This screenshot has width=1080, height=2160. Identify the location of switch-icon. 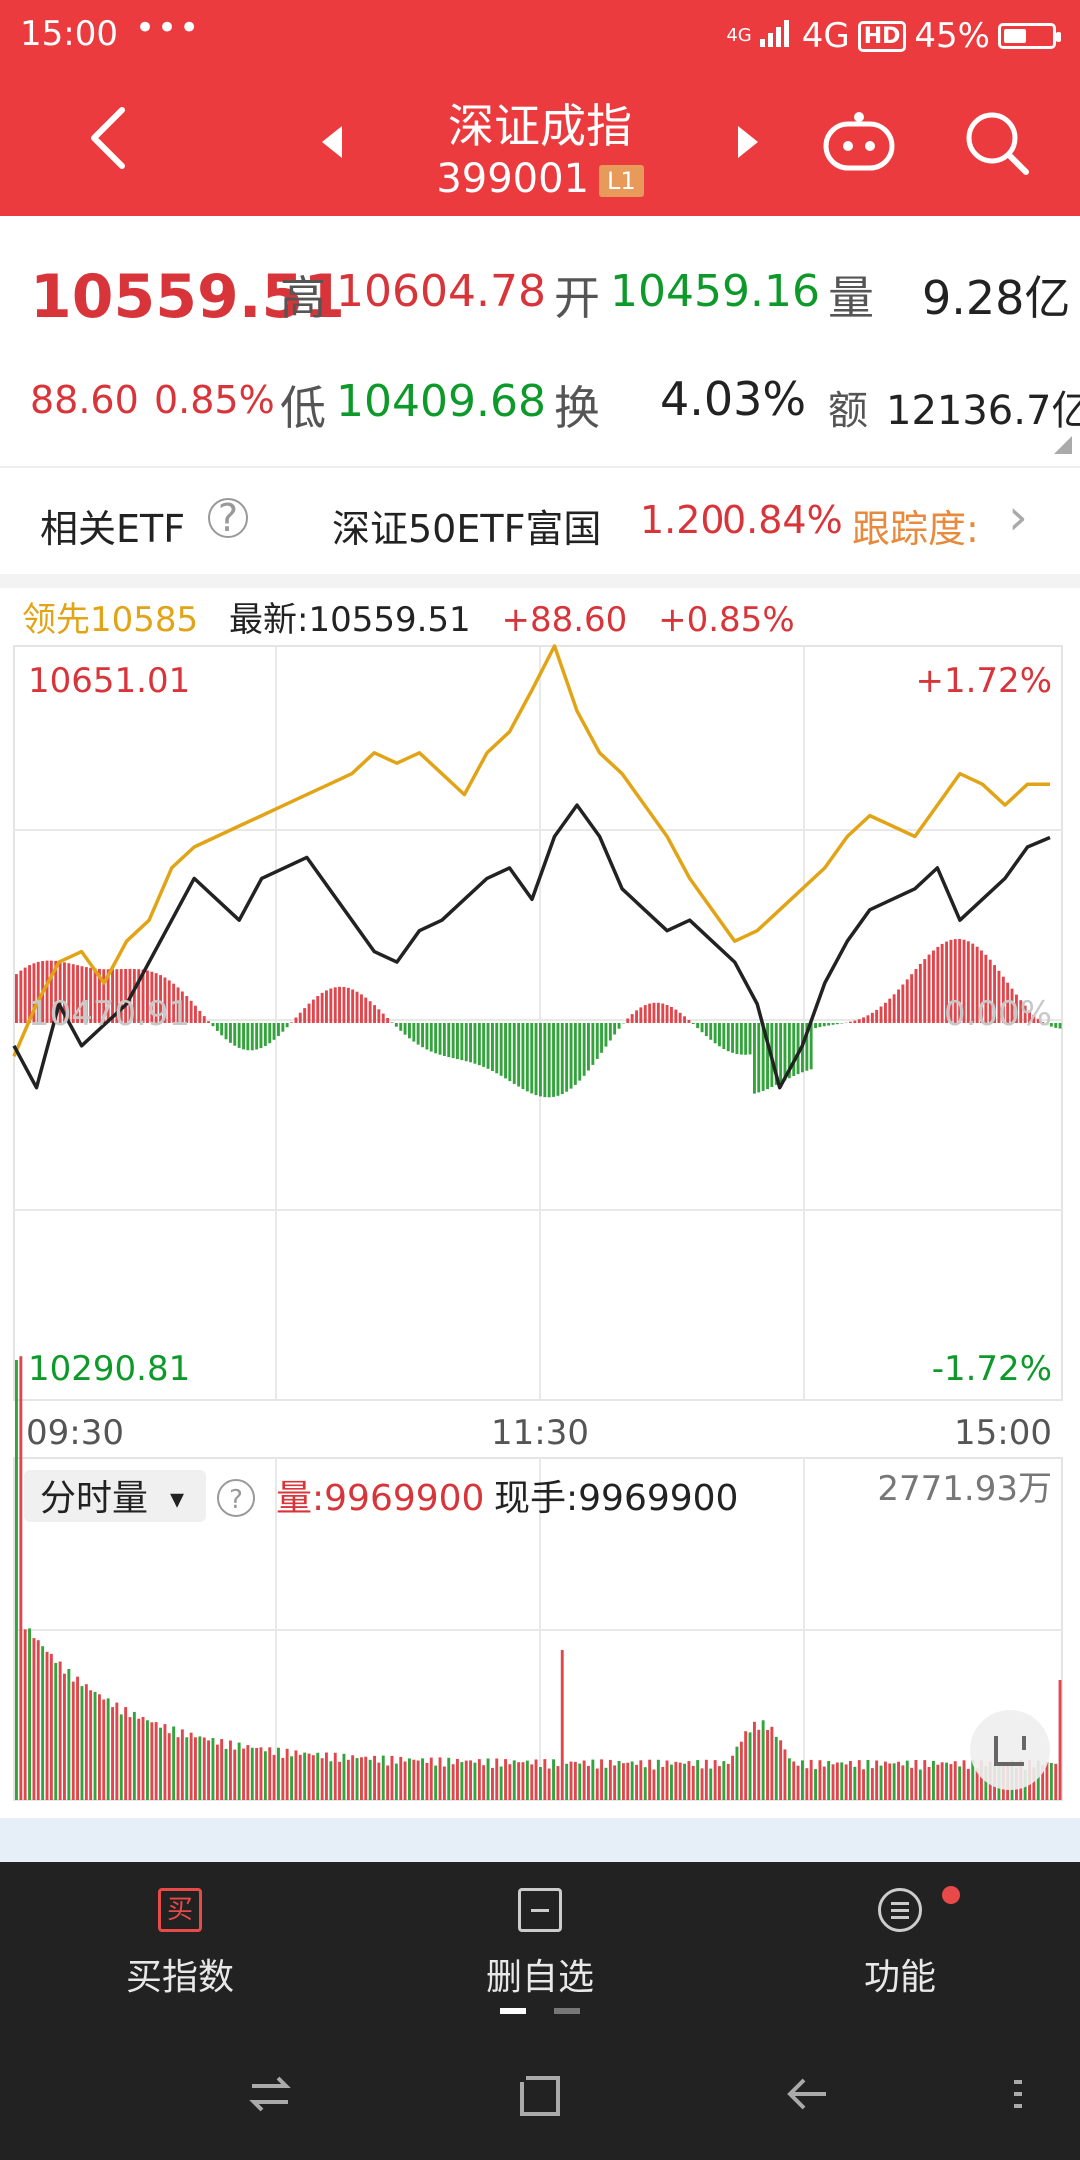
(270, 2099).